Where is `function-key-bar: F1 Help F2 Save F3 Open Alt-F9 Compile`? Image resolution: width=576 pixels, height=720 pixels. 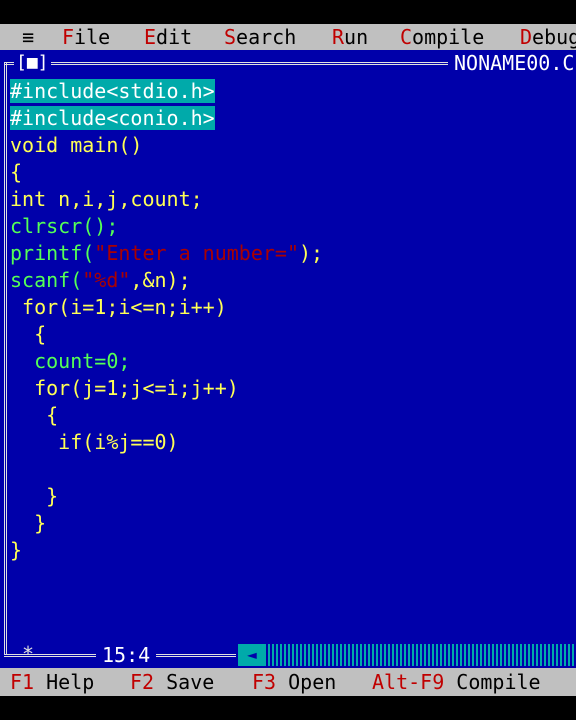 function-key-bar: F1 Help F2 Save F3 Open Alt-F9 Compile is located at coordinates (288, 682).